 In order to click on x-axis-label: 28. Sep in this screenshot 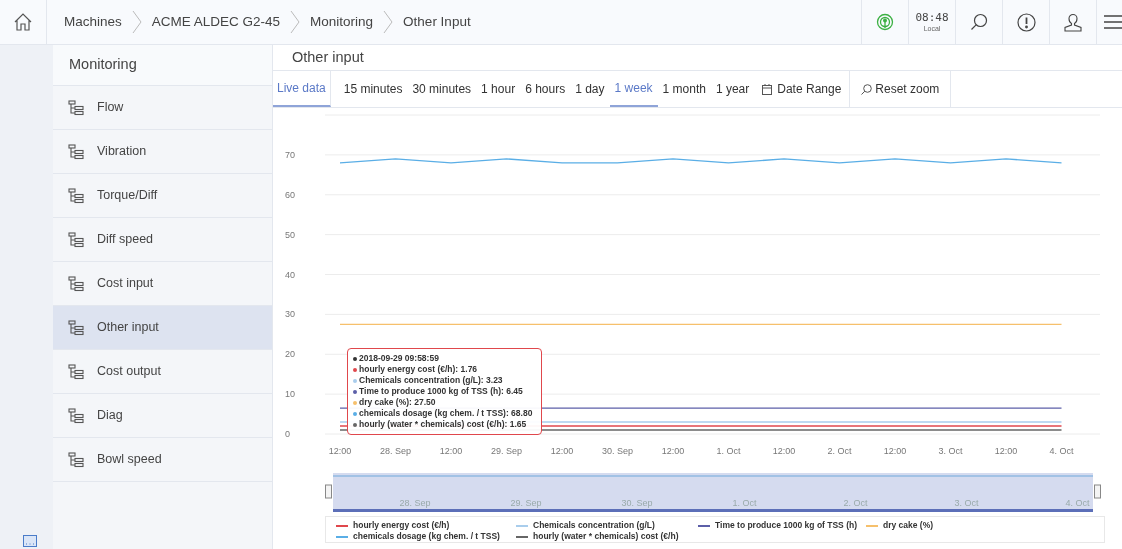, I will do `click(395, 451)`.